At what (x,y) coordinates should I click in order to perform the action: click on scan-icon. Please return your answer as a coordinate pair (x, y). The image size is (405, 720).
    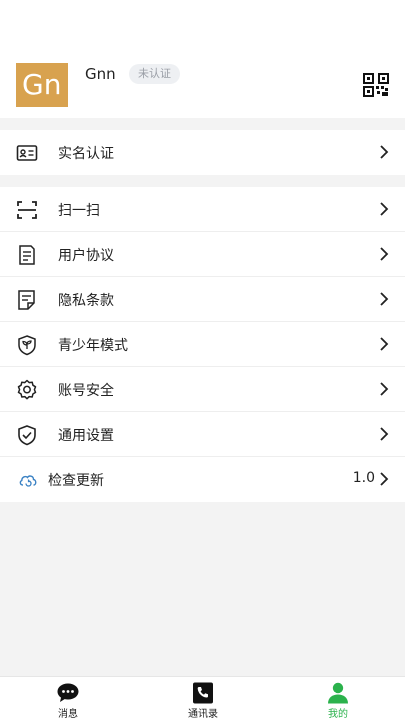
    Looking at the image, I should click on (27, 210).